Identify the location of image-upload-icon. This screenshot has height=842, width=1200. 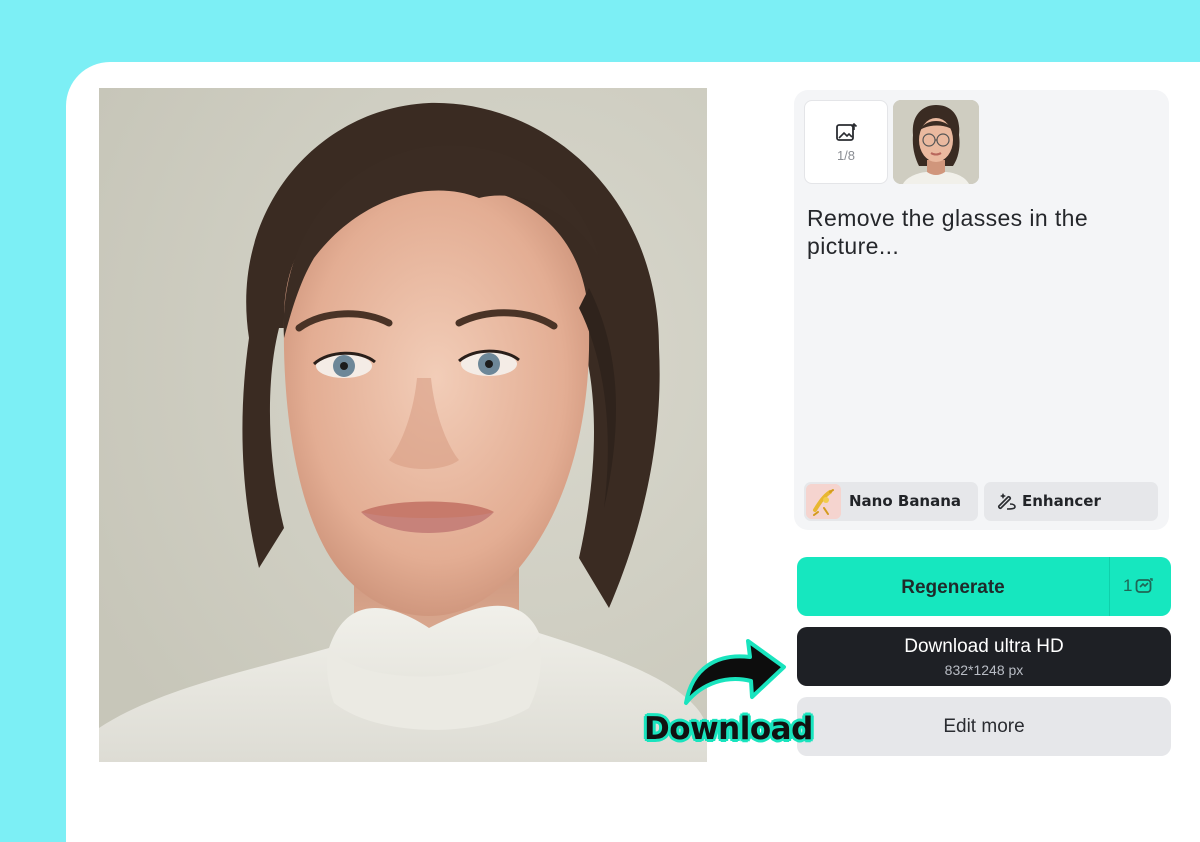
(847, 135).